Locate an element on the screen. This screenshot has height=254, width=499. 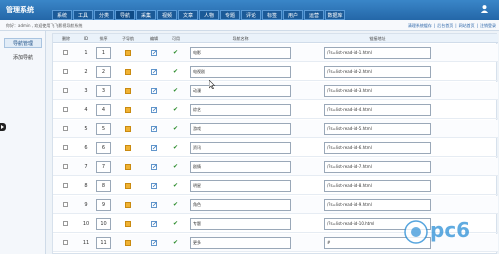
nav-name-input: 专题 is located at coordinates (240, 224).